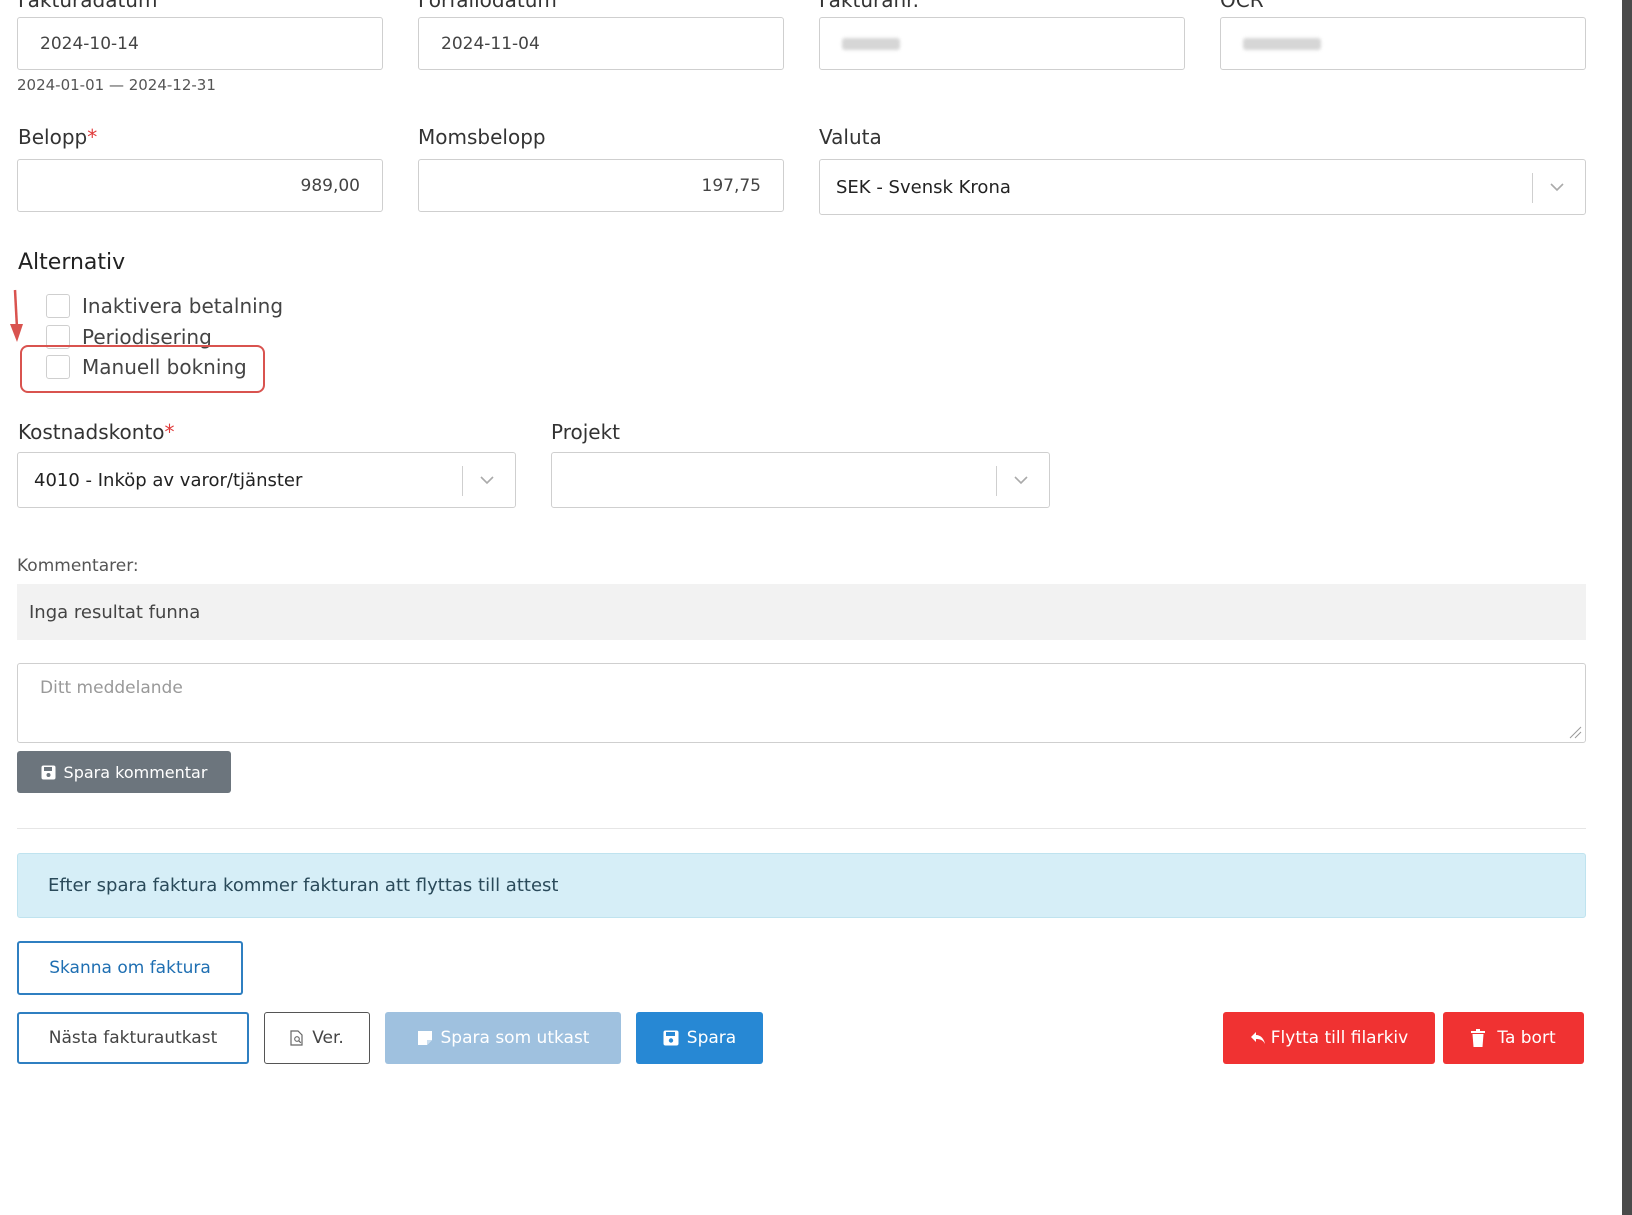  I want to click on comments-label: Kommentarer:, so click(78, 566).